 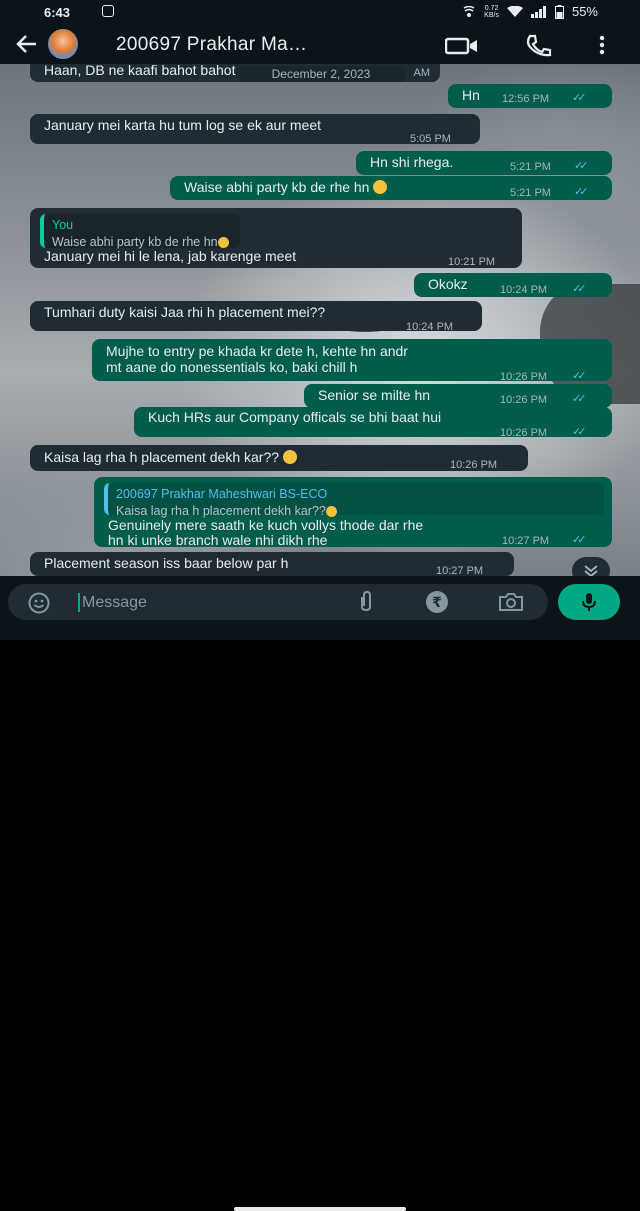 What do you see at coordinates (108, 11) in the screenshot?
I see `notification-icon` at bounding box center [108, 11].